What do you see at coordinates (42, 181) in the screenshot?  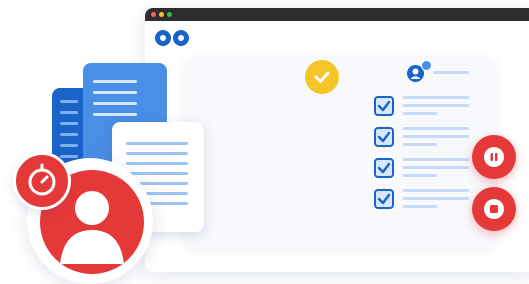 I see `stopwatch-icon` at bounding box center [42, 181].